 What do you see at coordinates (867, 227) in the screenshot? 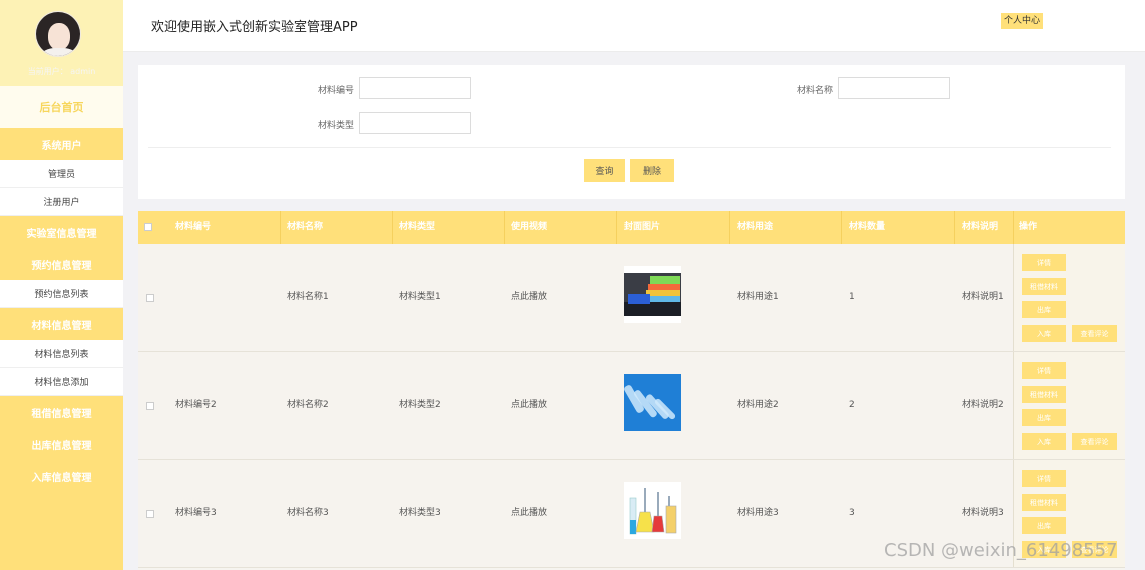
I see `col-header-qty: 材料数量` at bounding box center [867, 227].